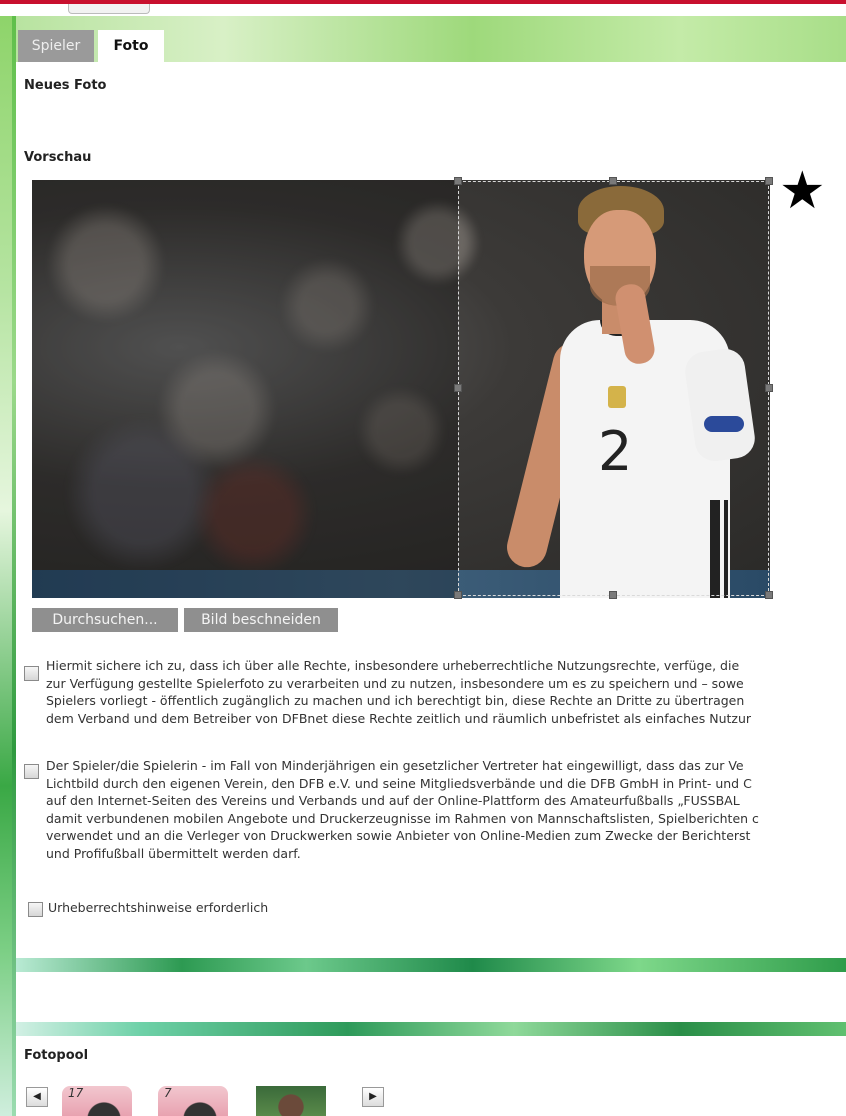 This screenshot has width=846, height=1116. I want to click on star-icon: ★, so click(802, 191).